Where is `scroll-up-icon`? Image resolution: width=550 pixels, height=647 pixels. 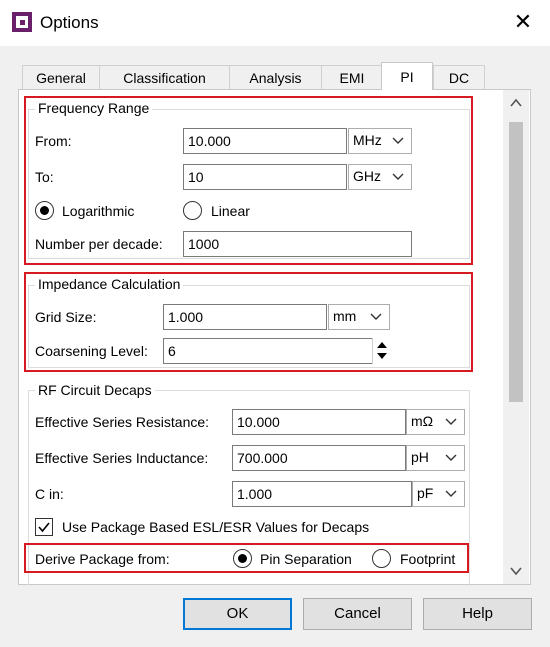
scroll-up-icon is located at coordinates (516, 103).